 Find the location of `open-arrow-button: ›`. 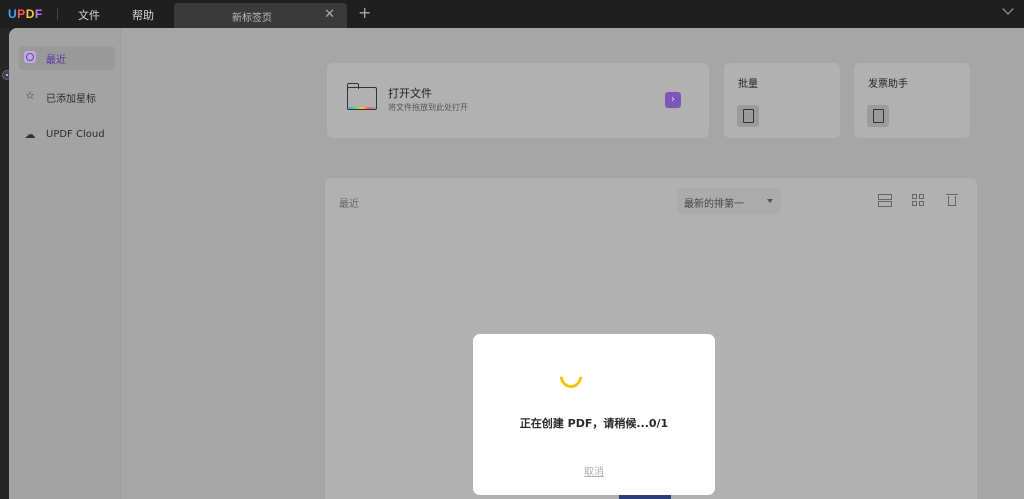

open-arrow-button: › is located at coordinates (673, 100).